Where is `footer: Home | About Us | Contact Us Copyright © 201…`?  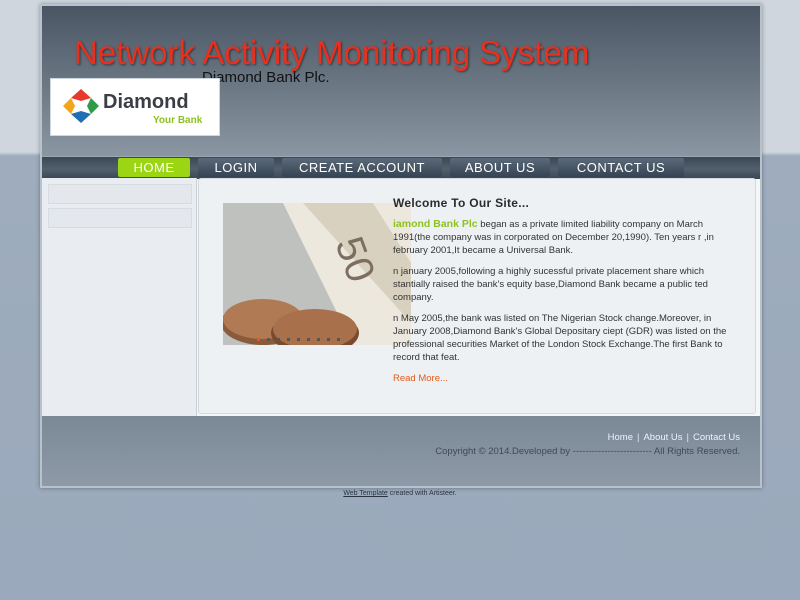
footer: Home | About Us | Contact Us Copyright © 201… is located at coordinates (401, 451).